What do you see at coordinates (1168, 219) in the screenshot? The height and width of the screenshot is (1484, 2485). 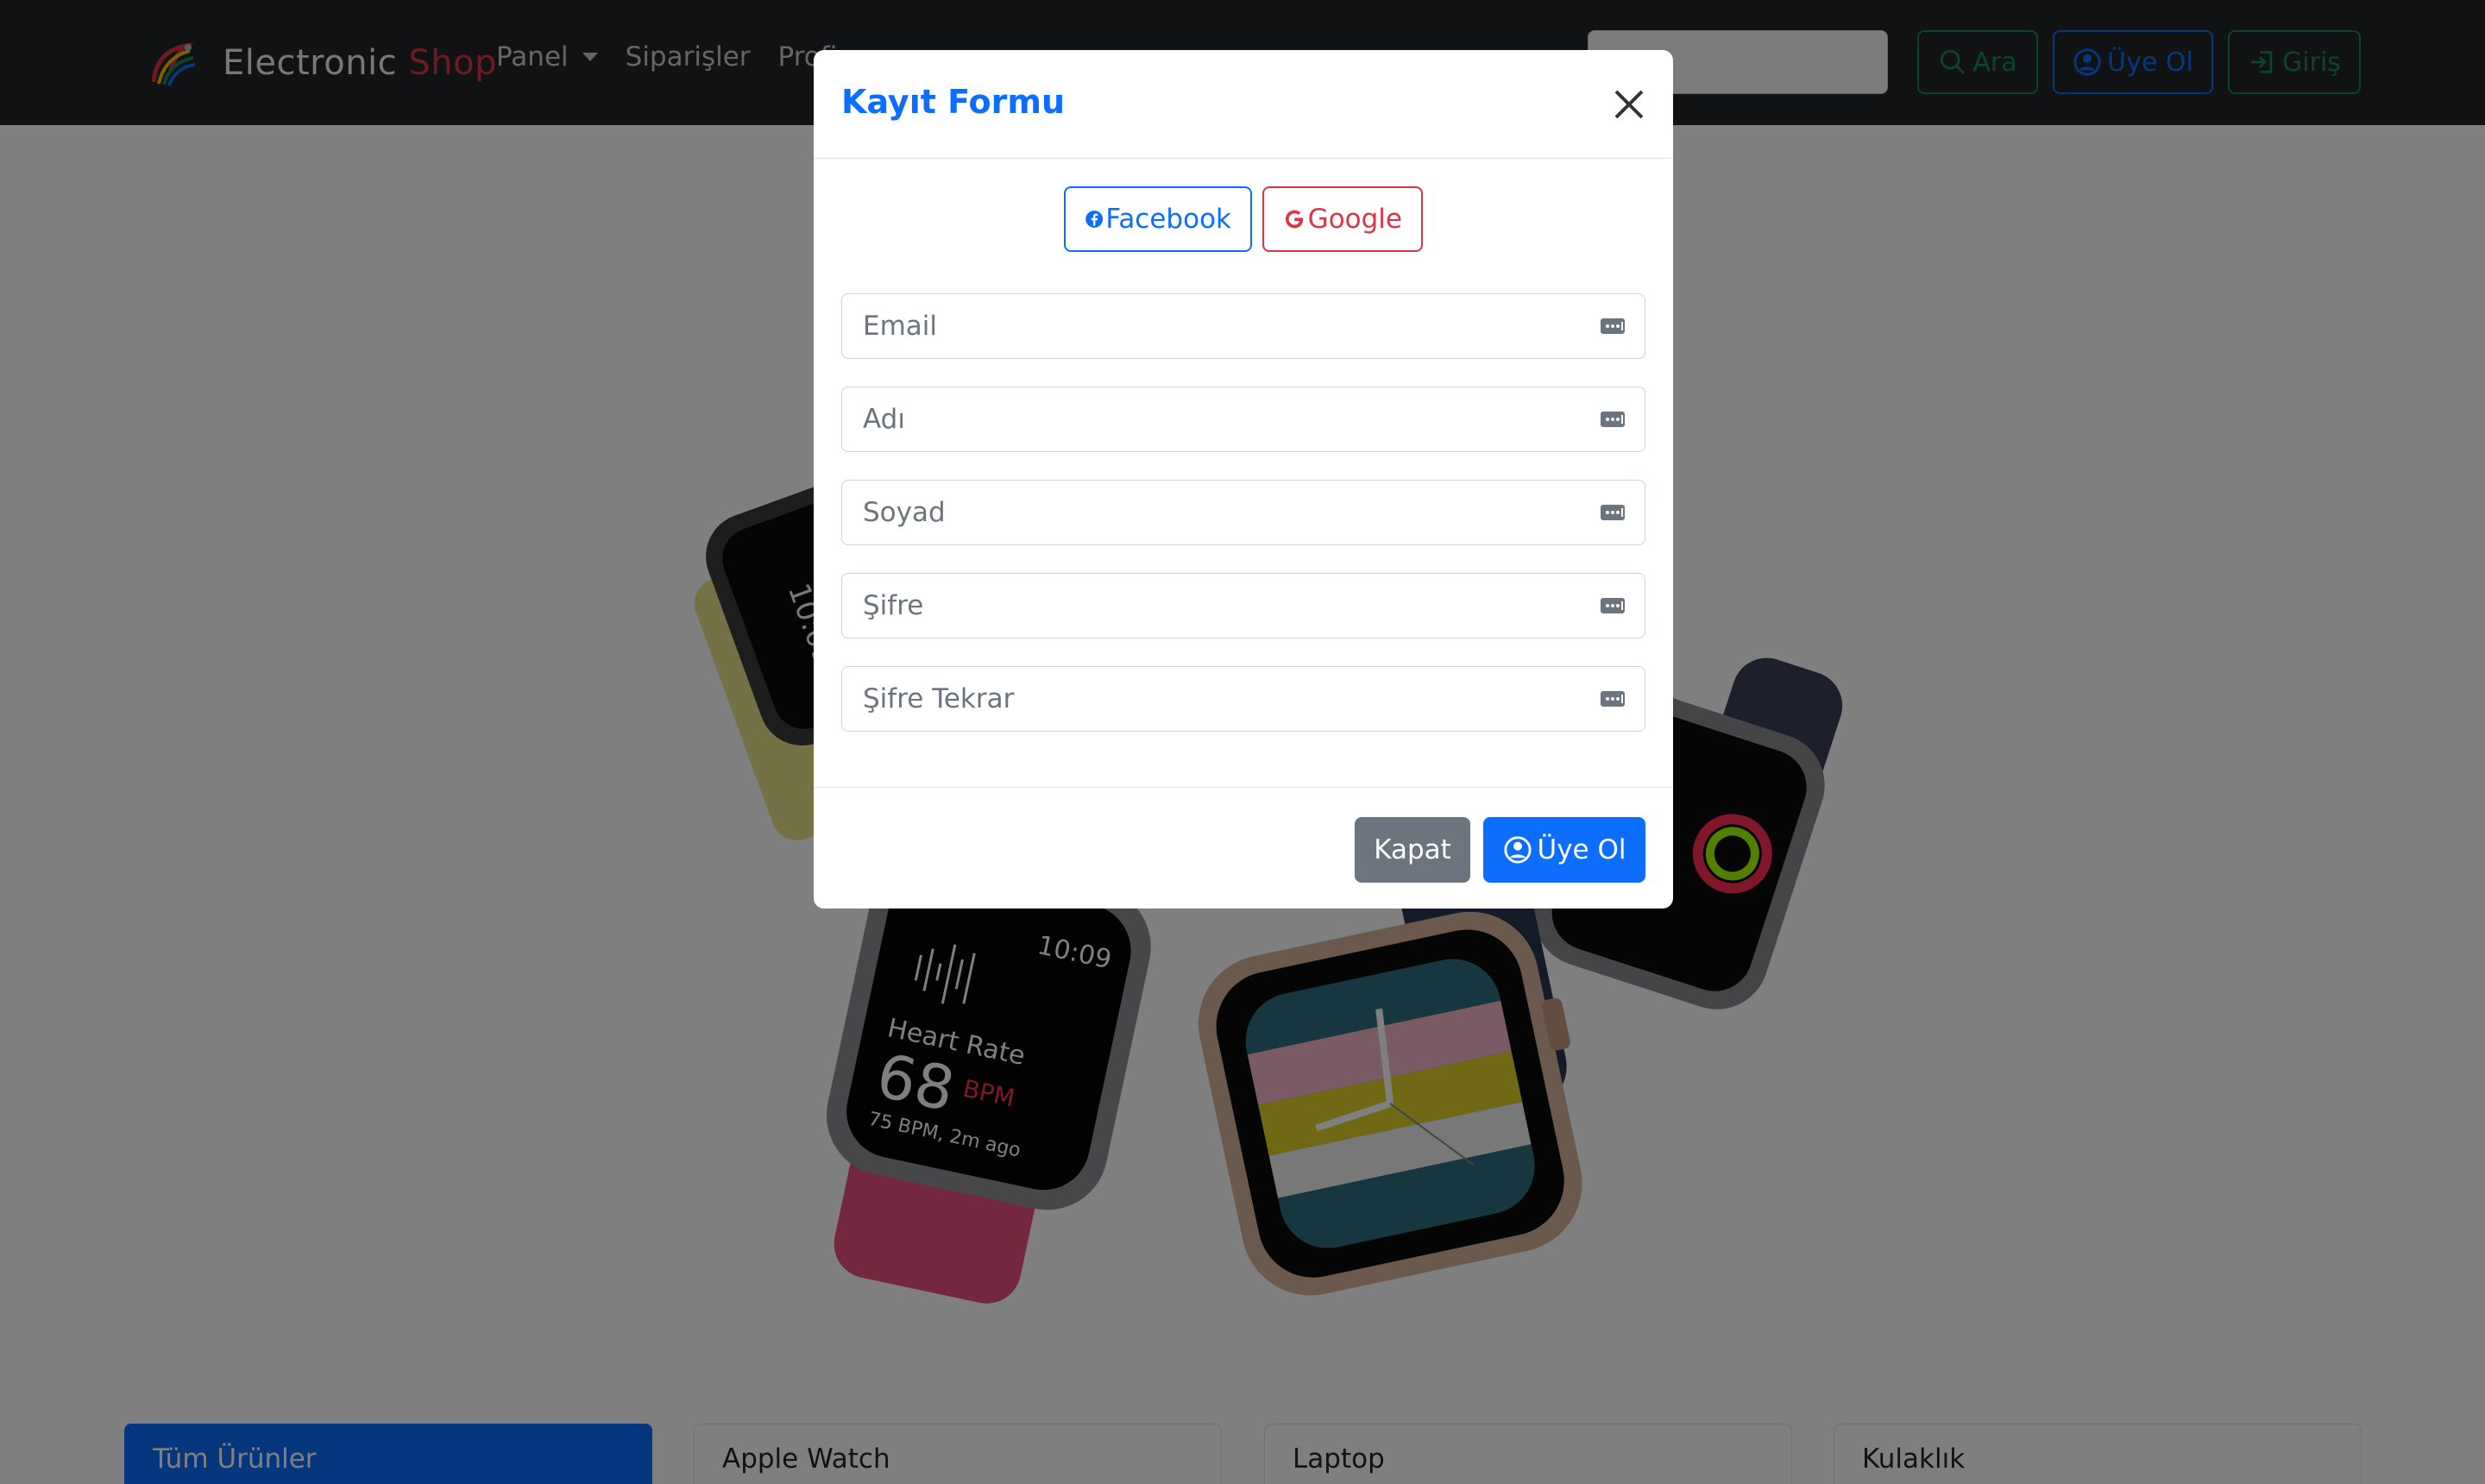 I see `facebook-button-label: Facebook` at bounding box center [1168, 219].